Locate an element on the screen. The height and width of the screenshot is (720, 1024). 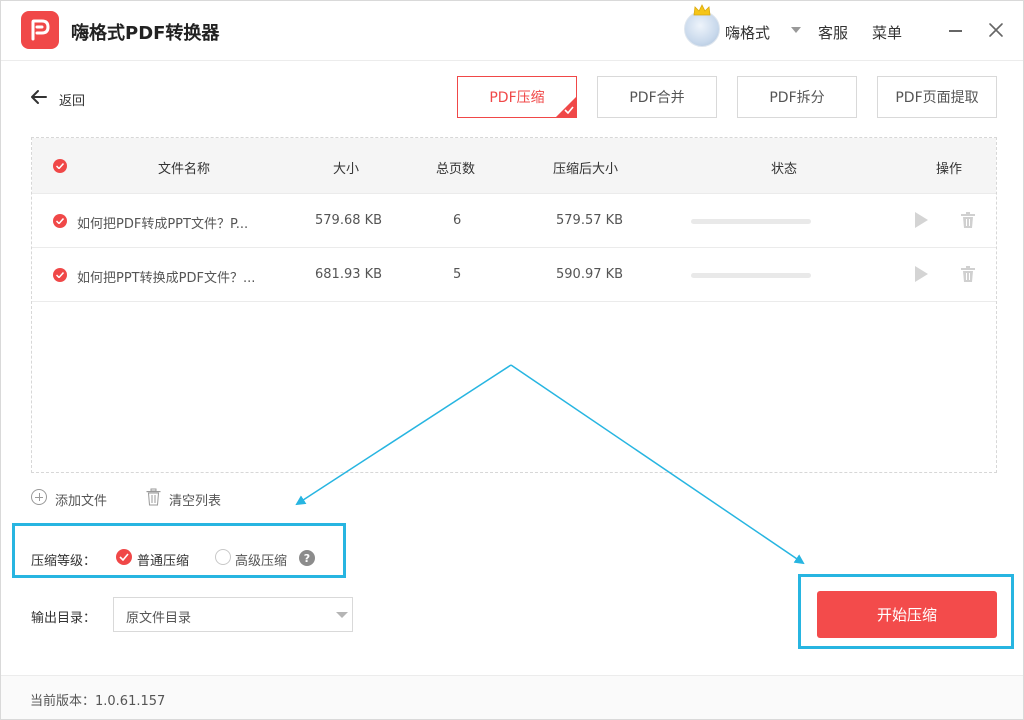
column-header-size: 大小 is located at coordinates (346, 169).